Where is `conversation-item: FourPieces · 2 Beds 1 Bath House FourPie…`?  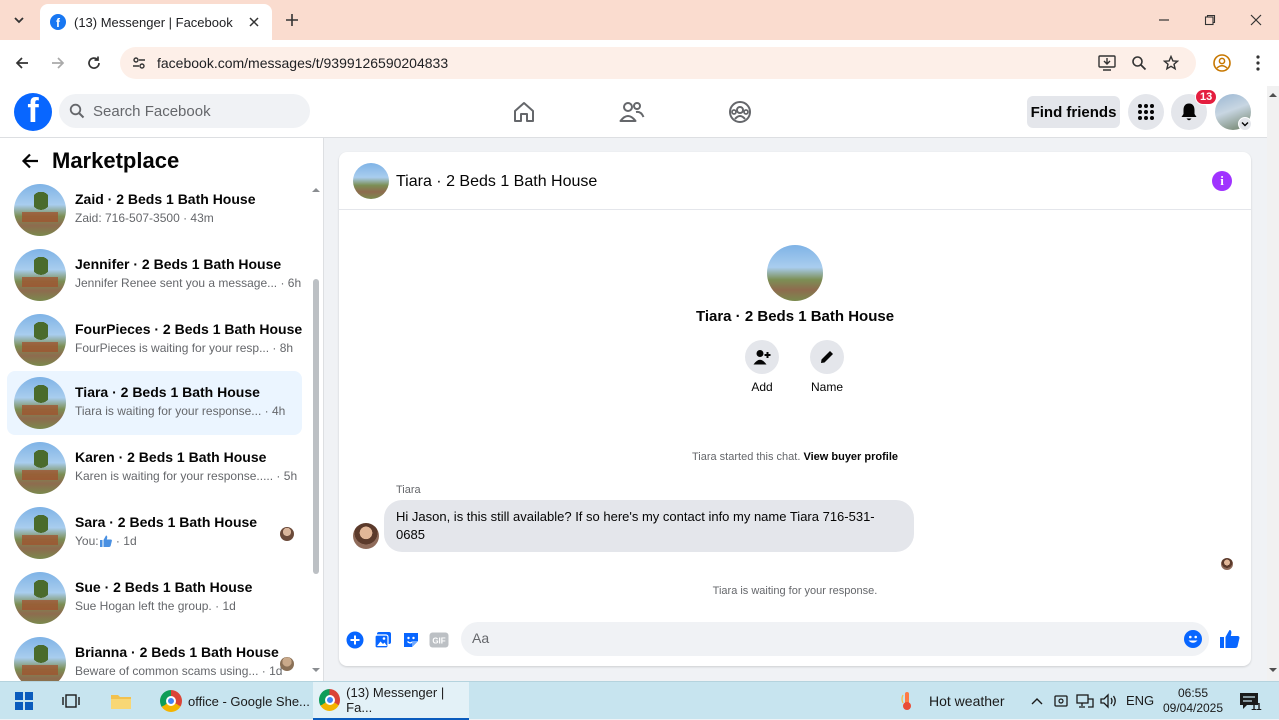
conversation-item: FourPieces · 2 Beds 1 Bath House FourPie… is located at coordinates (154, 340).